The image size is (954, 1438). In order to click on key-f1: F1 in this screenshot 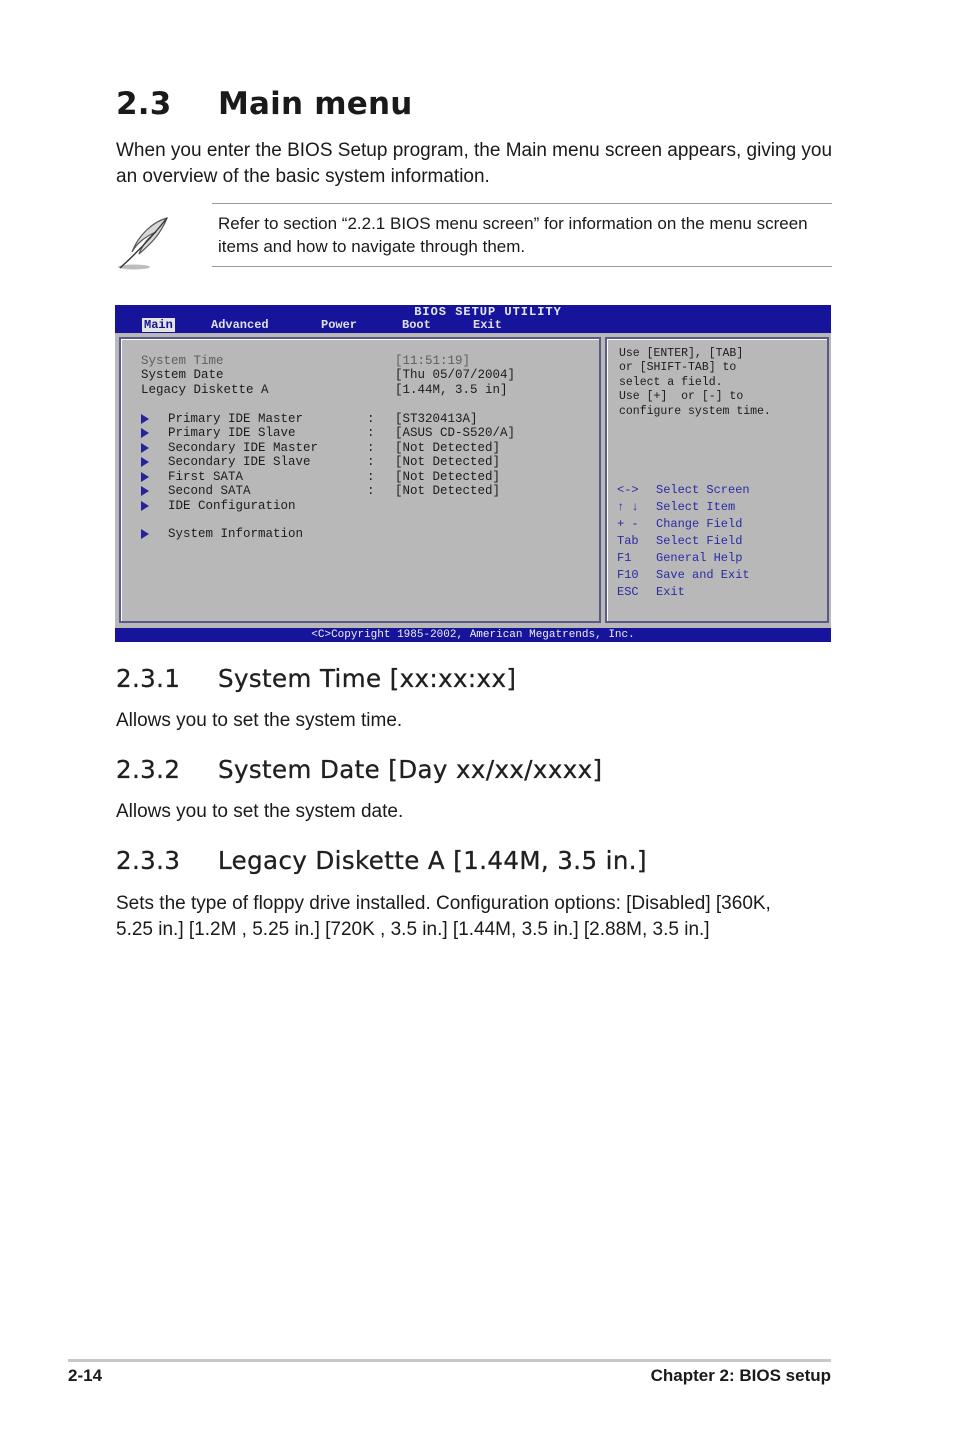, I will do `click(624, 558)`.